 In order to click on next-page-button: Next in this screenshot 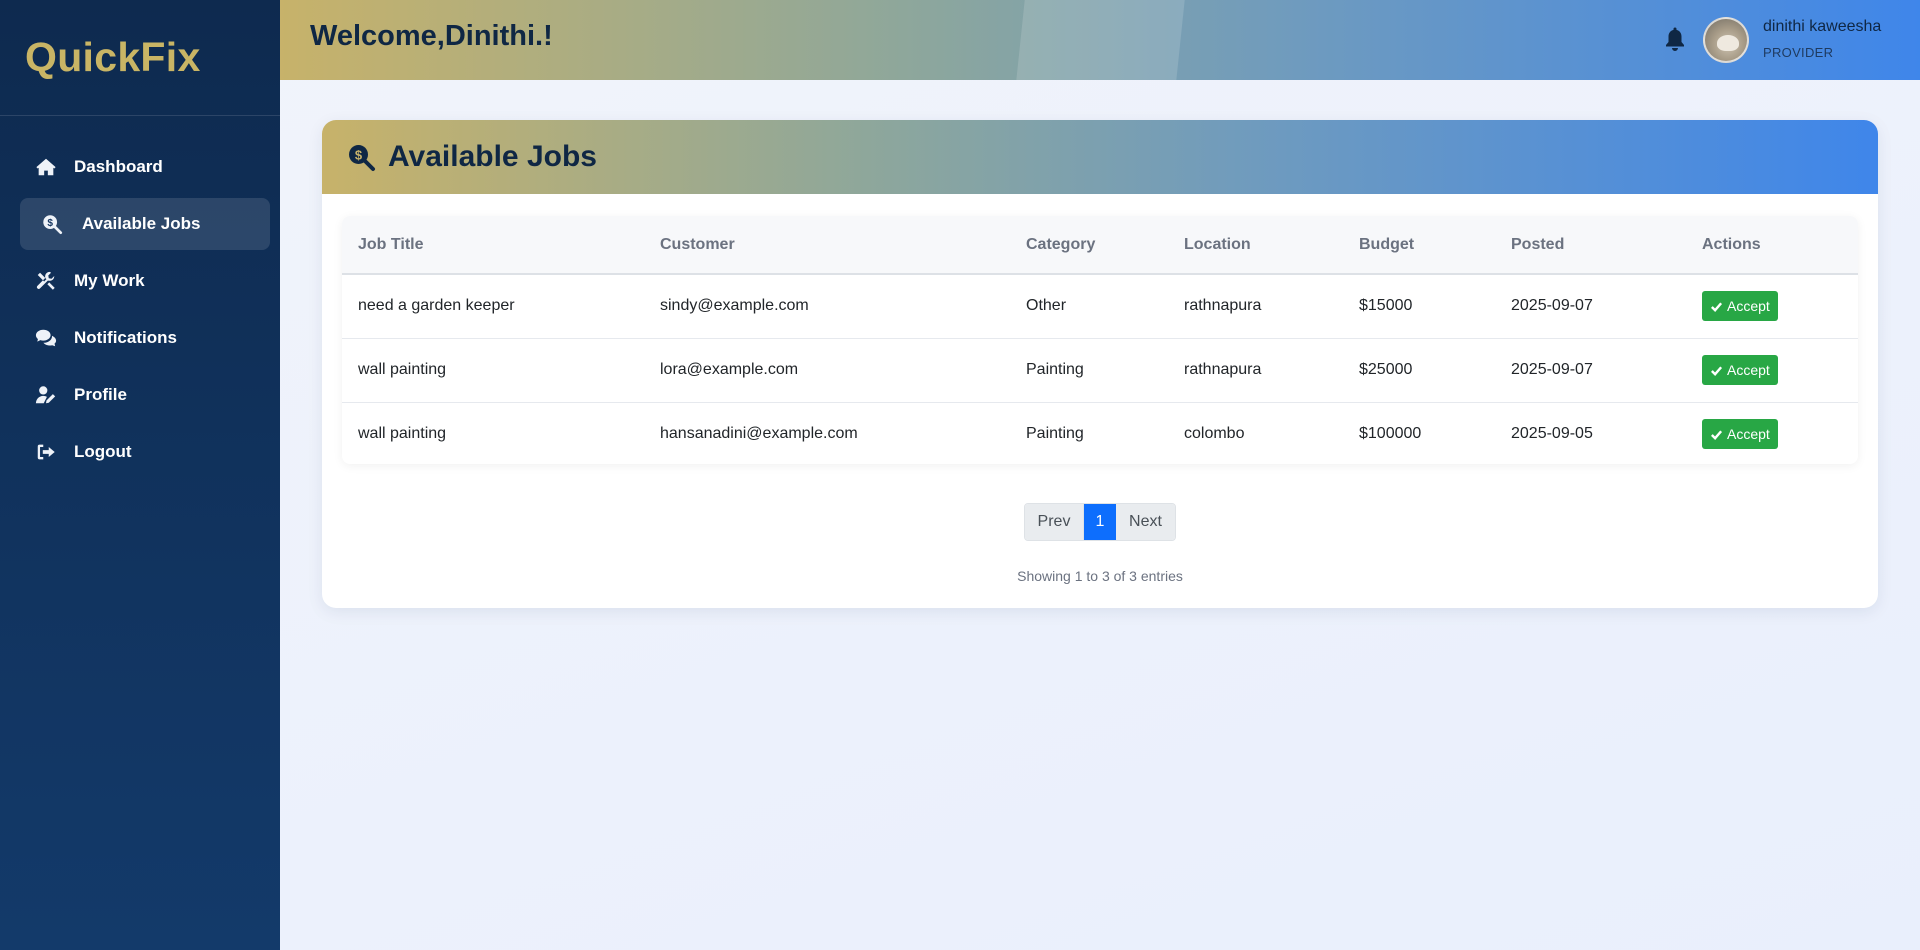, I will do `click(1145, 522)`.